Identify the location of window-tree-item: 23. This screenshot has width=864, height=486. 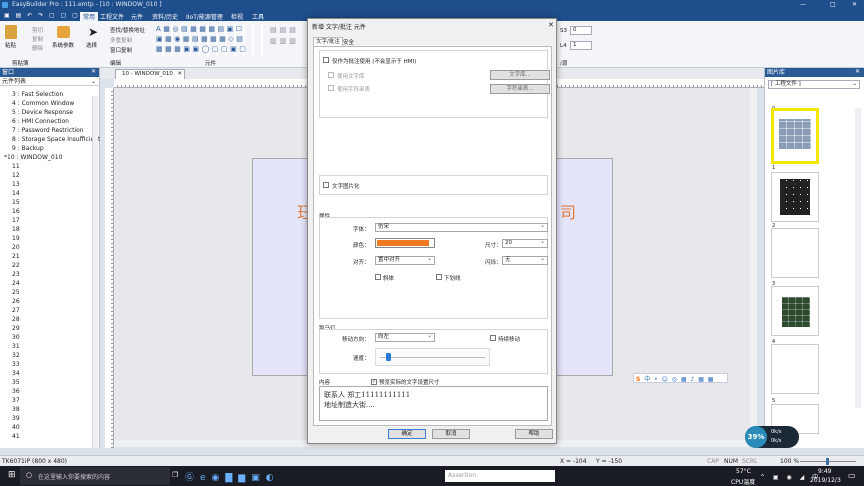
(51, 274).